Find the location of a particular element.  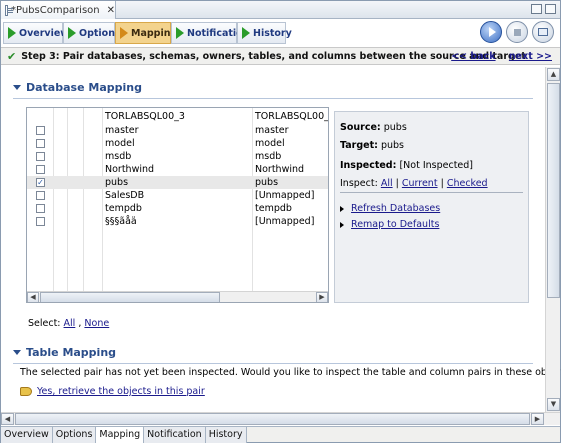

inspect-current-link: Current is located at coordinates (420, 183).